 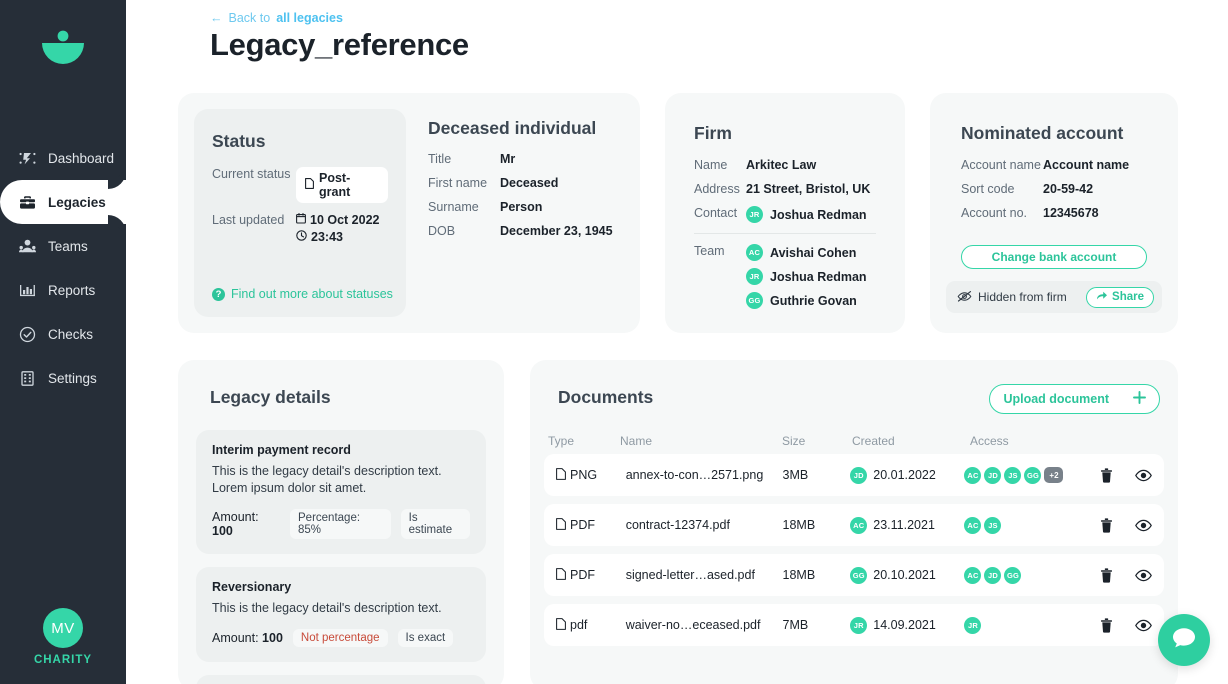 What do you see at coordinates (27, 202) in the screenshot?
I see `briefcase-icon` at bounding box center [27, 202].